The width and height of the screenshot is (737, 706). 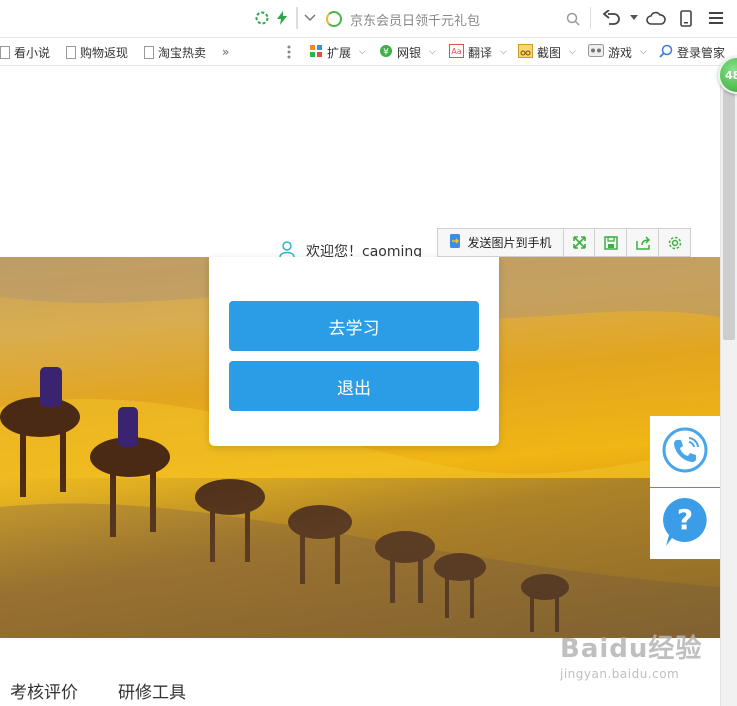 I want to click on nav-item-assessment: 考核评价, so click(x=44, y=690).